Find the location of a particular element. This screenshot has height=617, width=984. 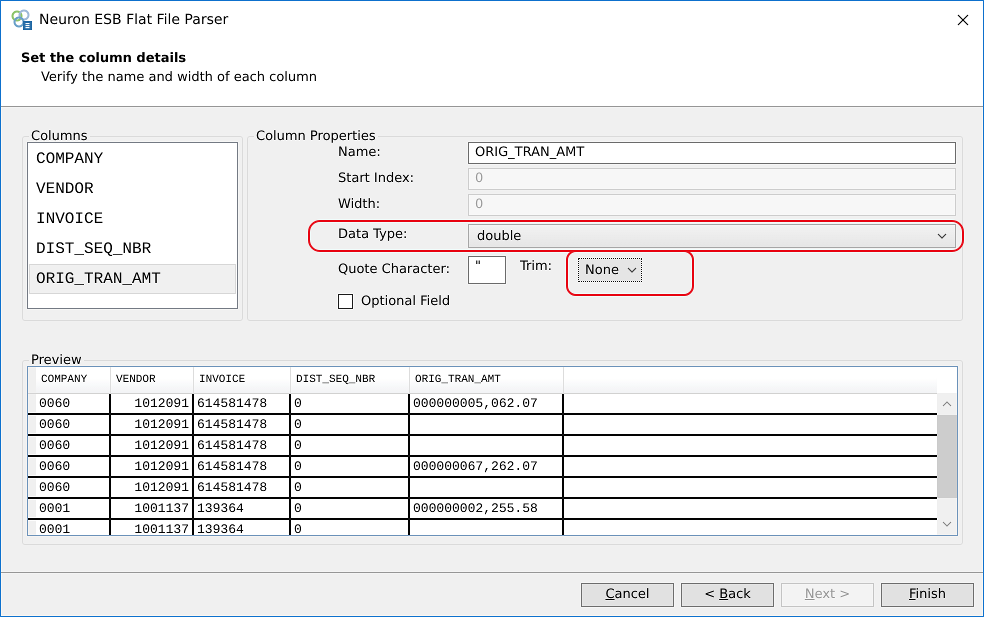

field-label: Trim: is located at coordinates (536, 267).